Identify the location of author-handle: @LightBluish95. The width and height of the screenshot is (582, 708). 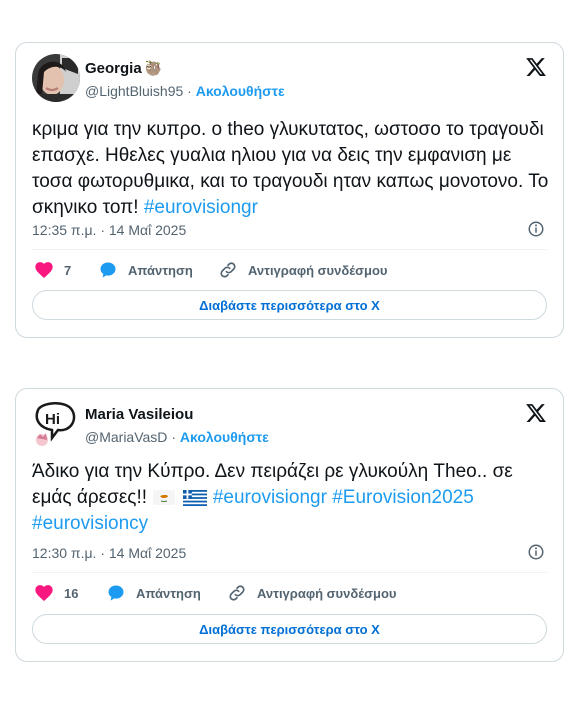
(134, 91).